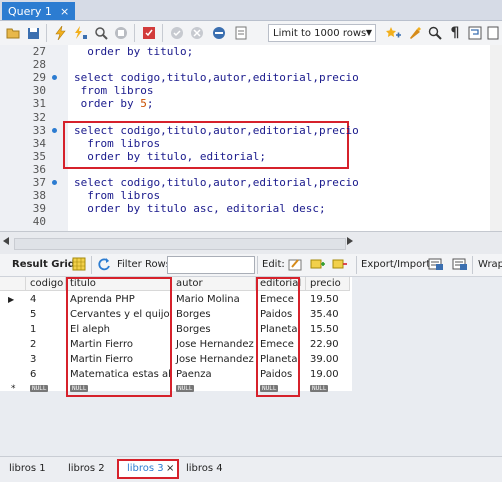 The height and width of the screenshot is (482, 502). I want to click on add-row-icon, so click(318, 264).